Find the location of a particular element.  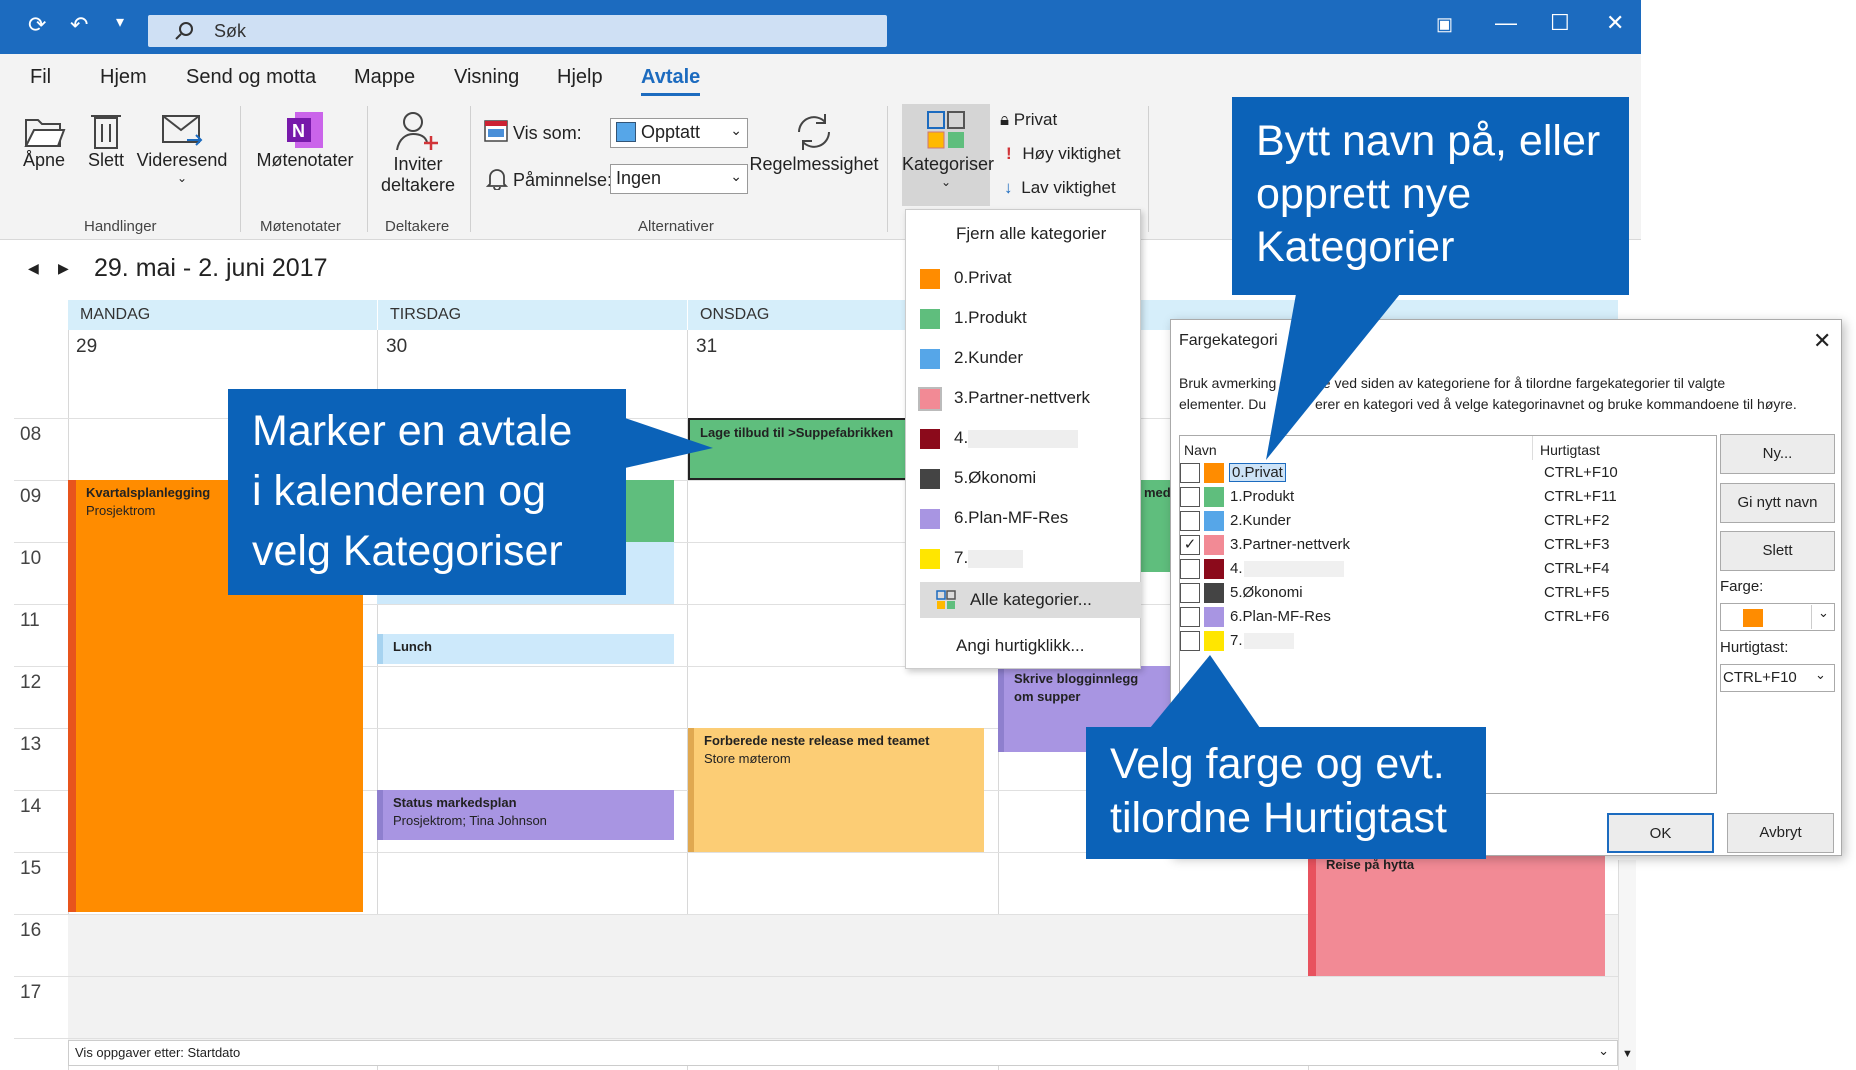

next-icon: ▶ is located at coordinates (63, 268).